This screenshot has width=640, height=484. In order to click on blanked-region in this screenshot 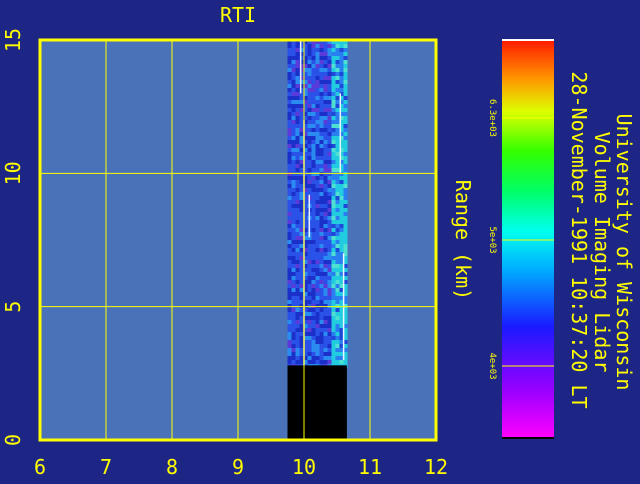, I will do `click(317, 402)`.